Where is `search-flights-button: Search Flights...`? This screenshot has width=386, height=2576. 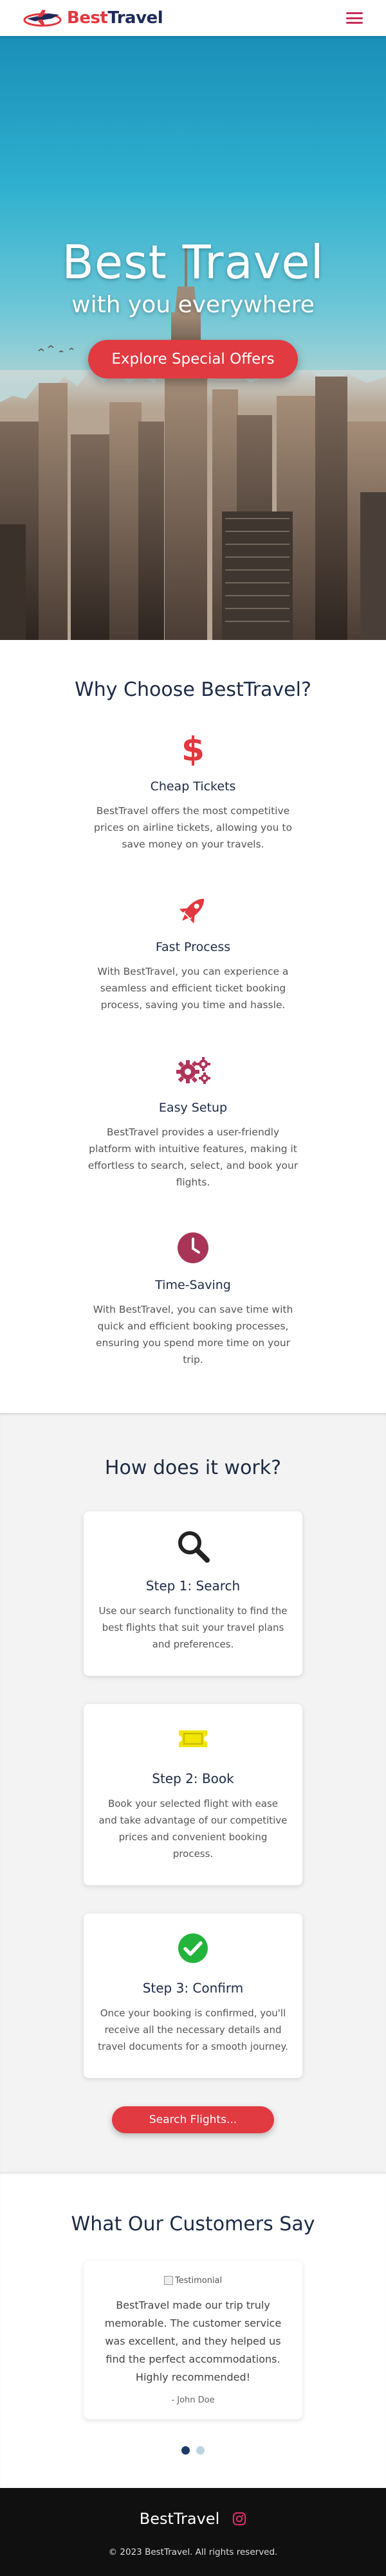 search-flights-button: Search Flights... is located at coordinates (193, 2119).